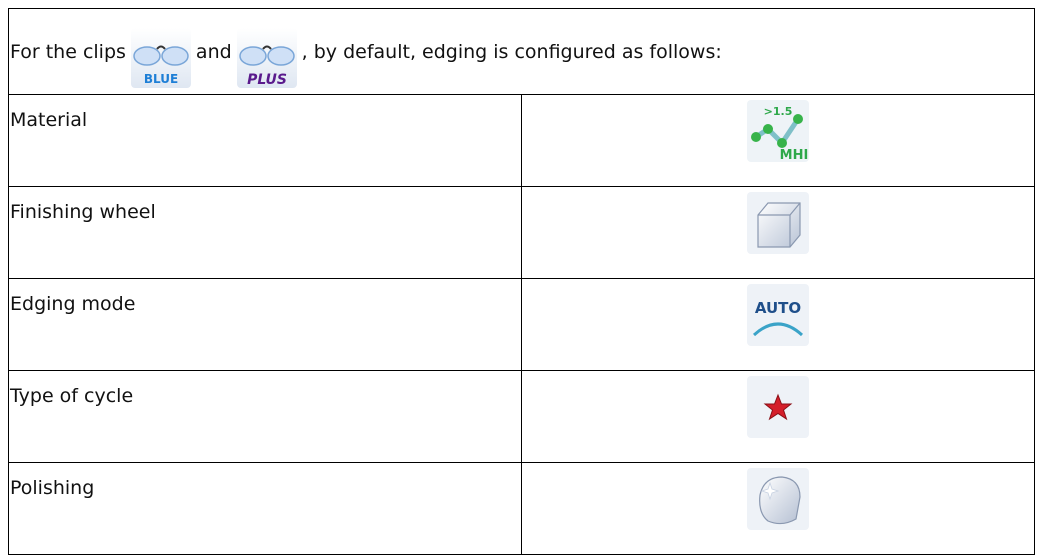 Image resolution: width=1043 pixels, height=555 pixels. I want to click on svg-text: >1.5, so click(778, 111).